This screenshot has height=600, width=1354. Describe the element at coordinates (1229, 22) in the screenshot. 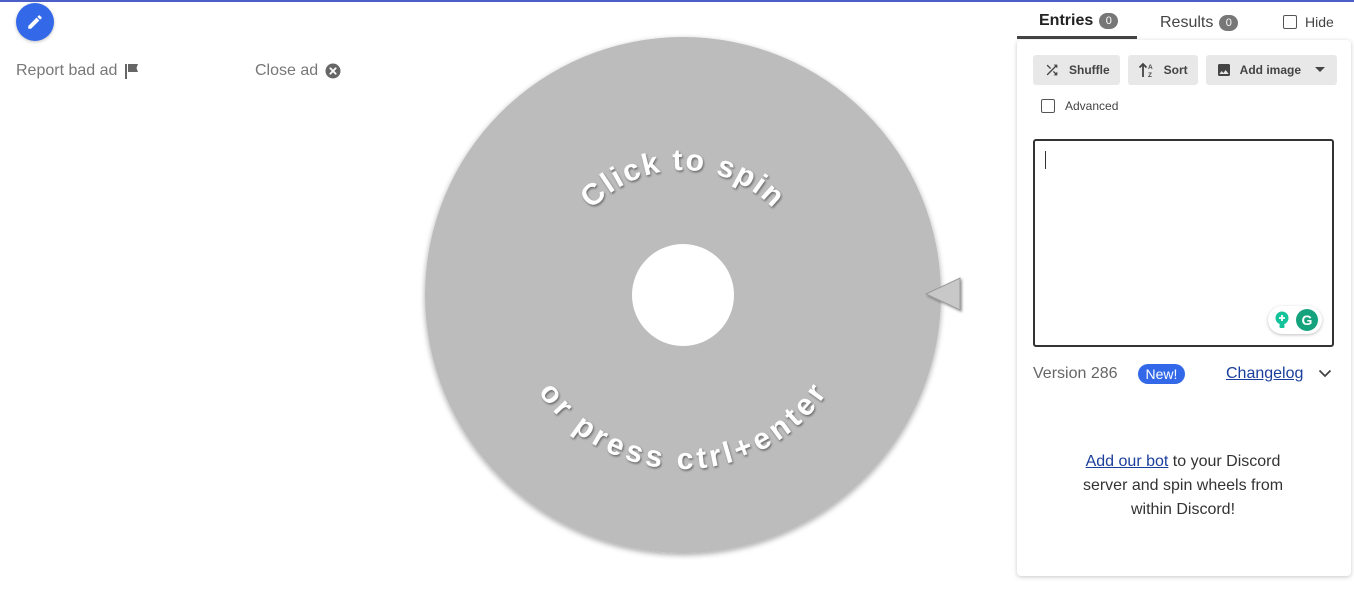

I see `results-count-badge: 0` at that location.